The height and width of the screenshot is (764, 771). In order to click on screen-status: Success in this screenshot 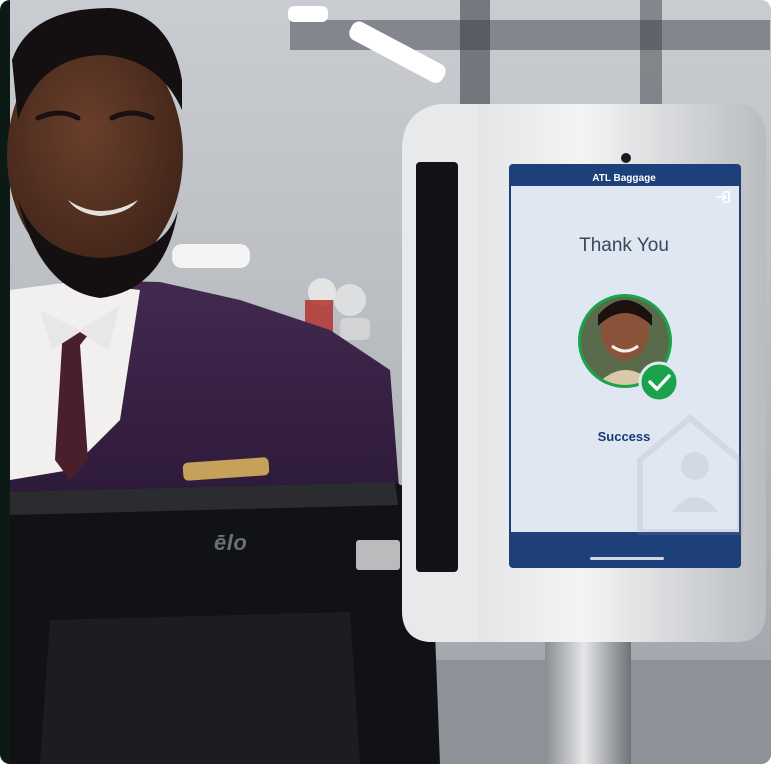, I will do `click(624, 436)`.